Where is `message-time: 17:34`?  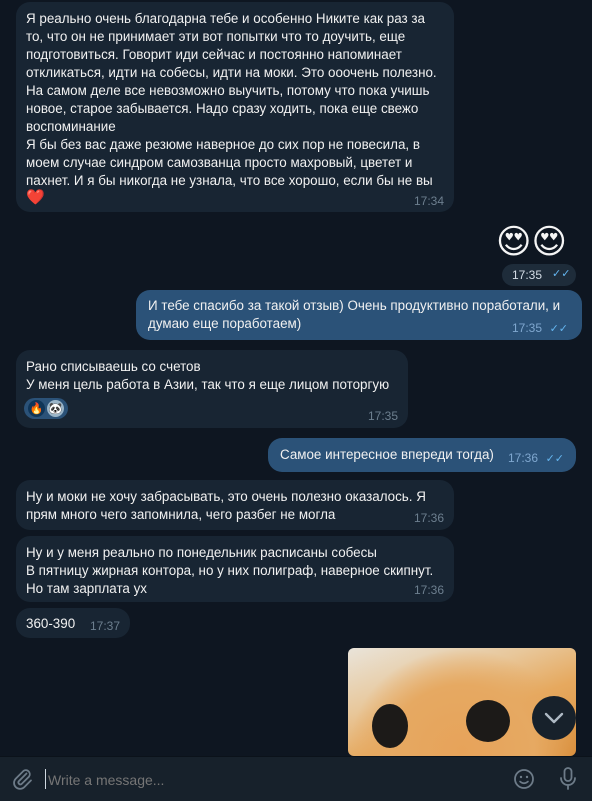 message-time: 17:34 is located at coordinates (428, 201).